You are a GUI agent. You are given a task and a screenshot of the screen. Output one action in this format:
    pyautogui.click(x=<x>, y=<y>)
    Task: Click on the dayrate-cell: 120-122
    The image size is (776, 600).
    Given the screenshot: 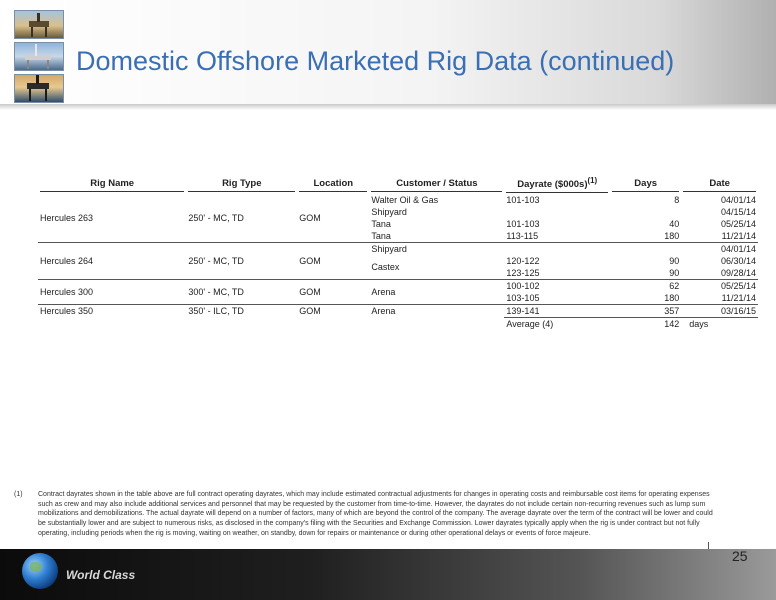 What is the action you would take?
    pyautogui.click(x=523, y=261)
    